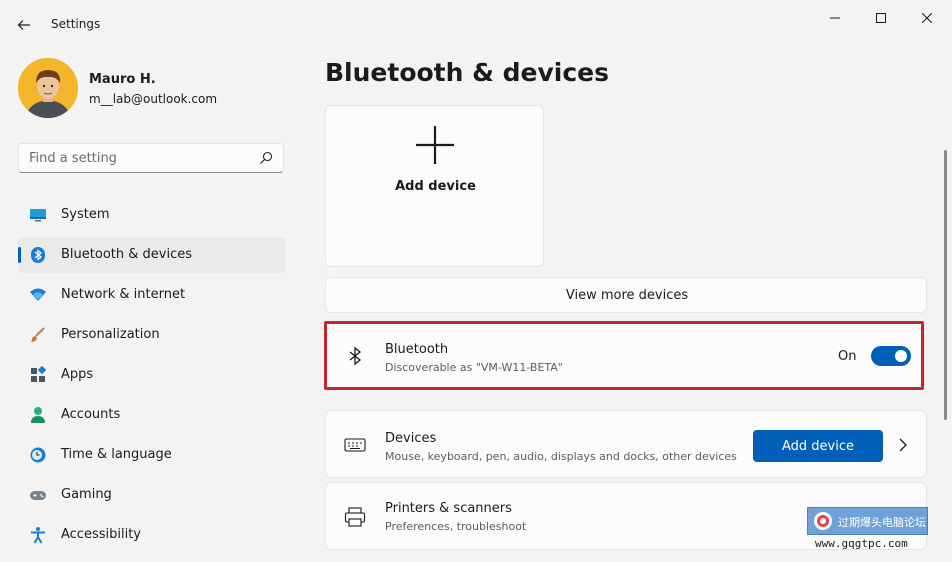 This screenshot has width=952, height=562. Describe the element at coordinates (456, 526) in the screenshot. I see `printers-subtitle: Preferences, troubleshoot` at that location.